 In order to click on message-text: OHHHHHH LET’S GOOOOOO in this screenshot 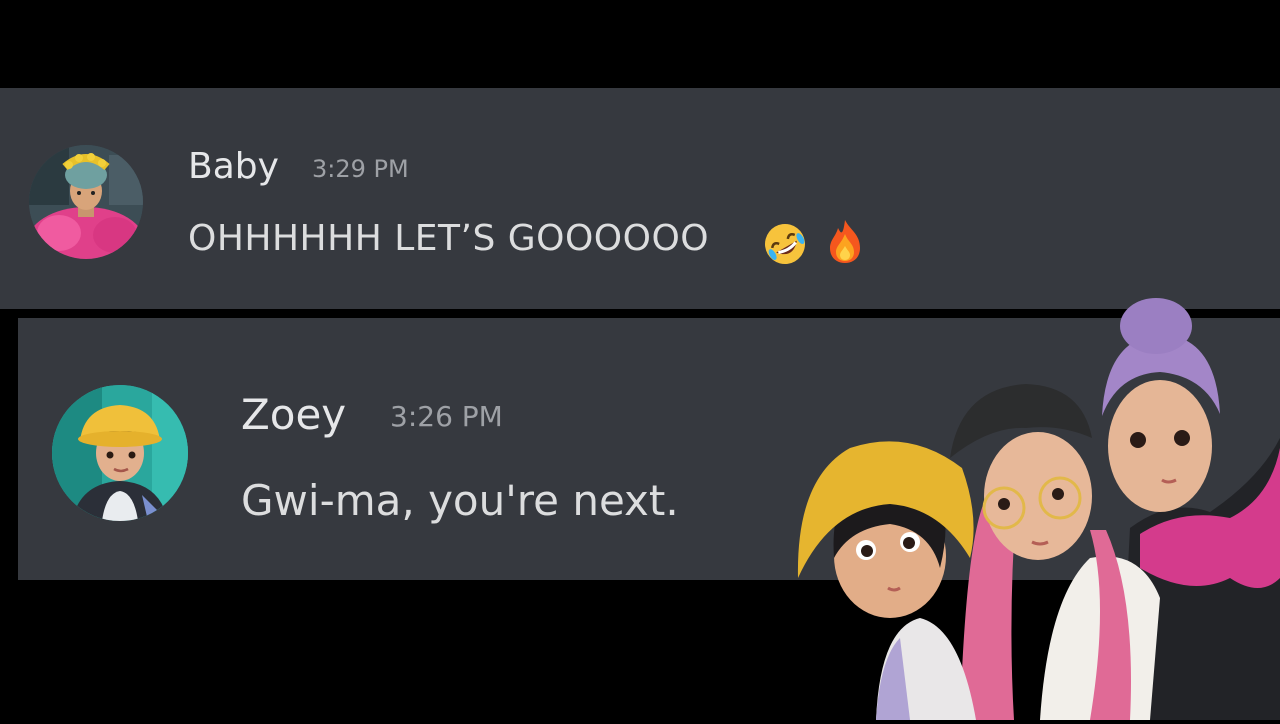, I will do `click(449, 238)`.